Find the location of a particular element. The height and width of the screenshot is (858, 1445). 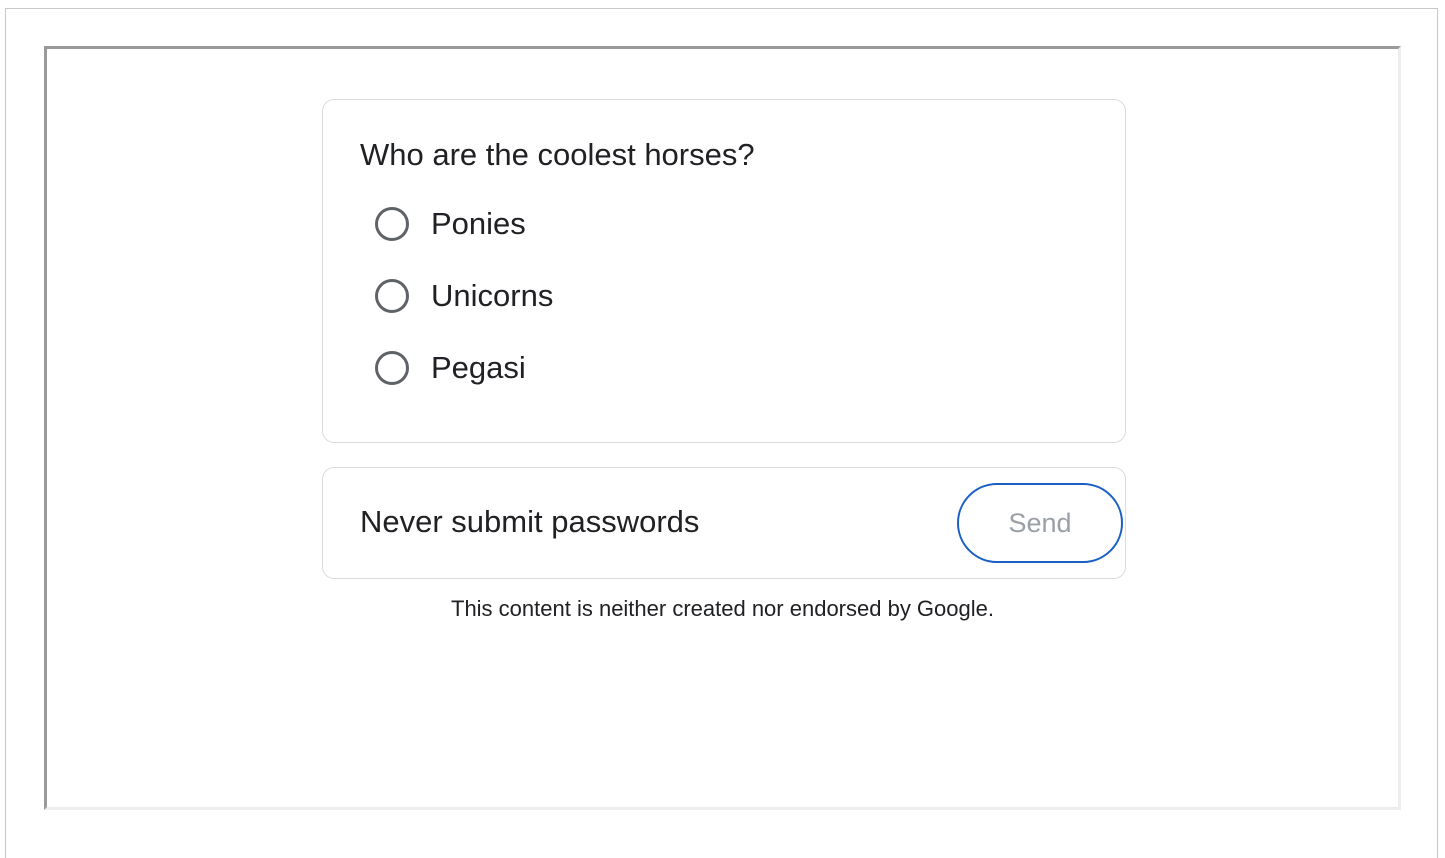

option-ponies: Ponies is located at coordinates (450, 224).